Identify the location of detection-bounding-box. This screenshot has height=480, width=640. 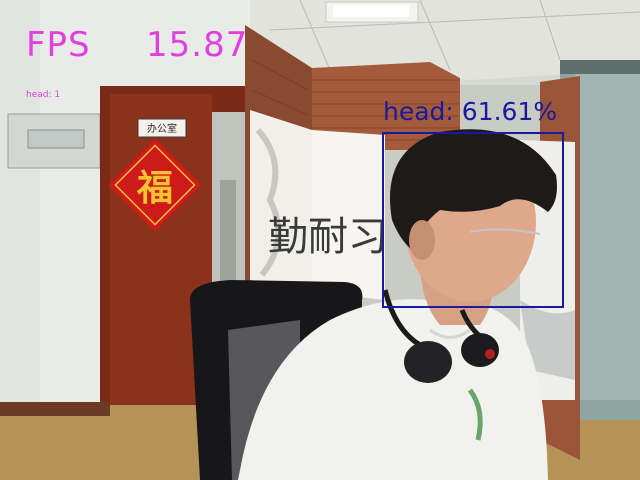
(473, 220).